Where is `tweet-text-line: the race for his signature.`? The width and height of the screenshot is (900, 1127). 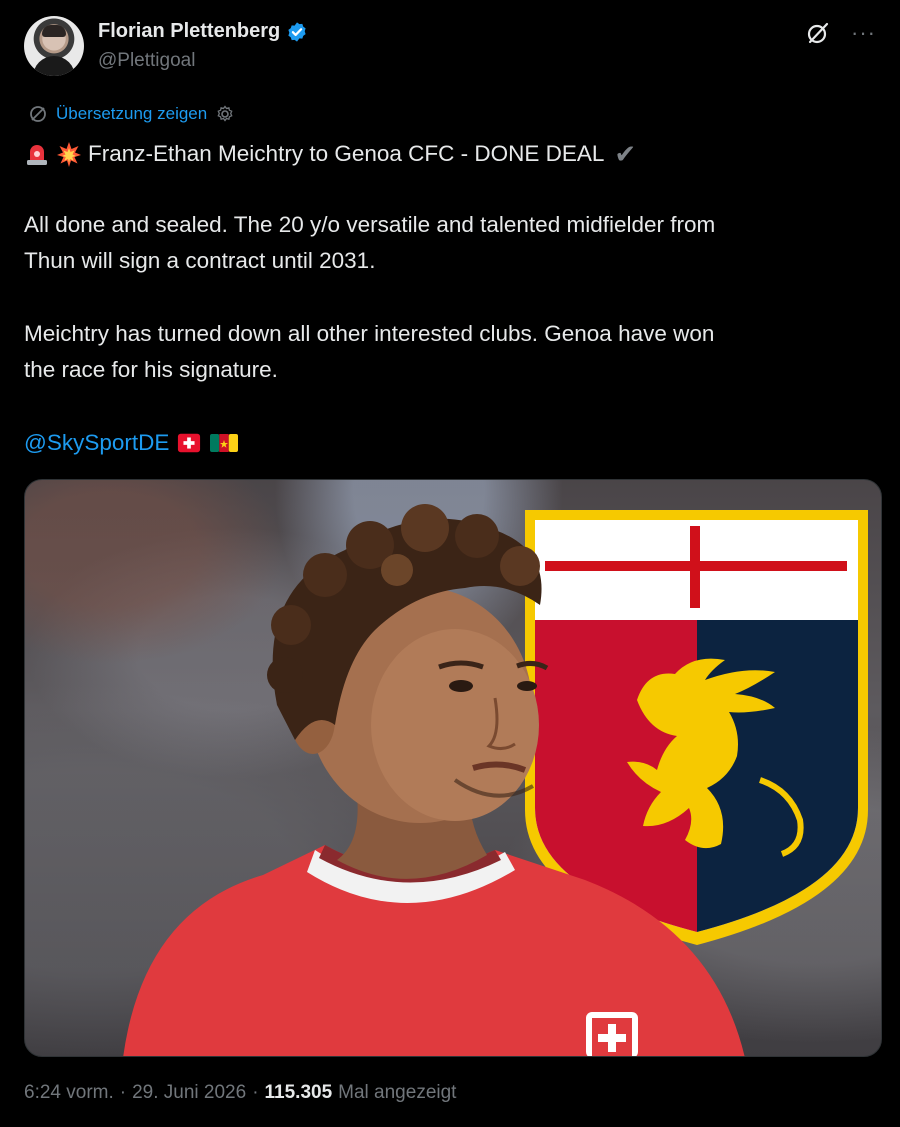
tweet-text-line: the race for his signature. is located at coordinates (151, 369).